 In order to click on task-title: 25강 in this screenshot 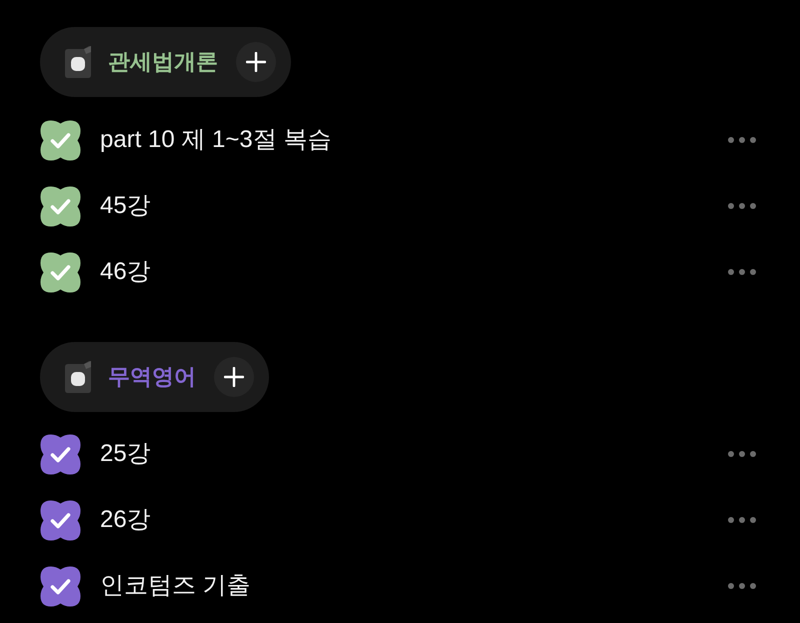, I will do `click(125, 454)`.